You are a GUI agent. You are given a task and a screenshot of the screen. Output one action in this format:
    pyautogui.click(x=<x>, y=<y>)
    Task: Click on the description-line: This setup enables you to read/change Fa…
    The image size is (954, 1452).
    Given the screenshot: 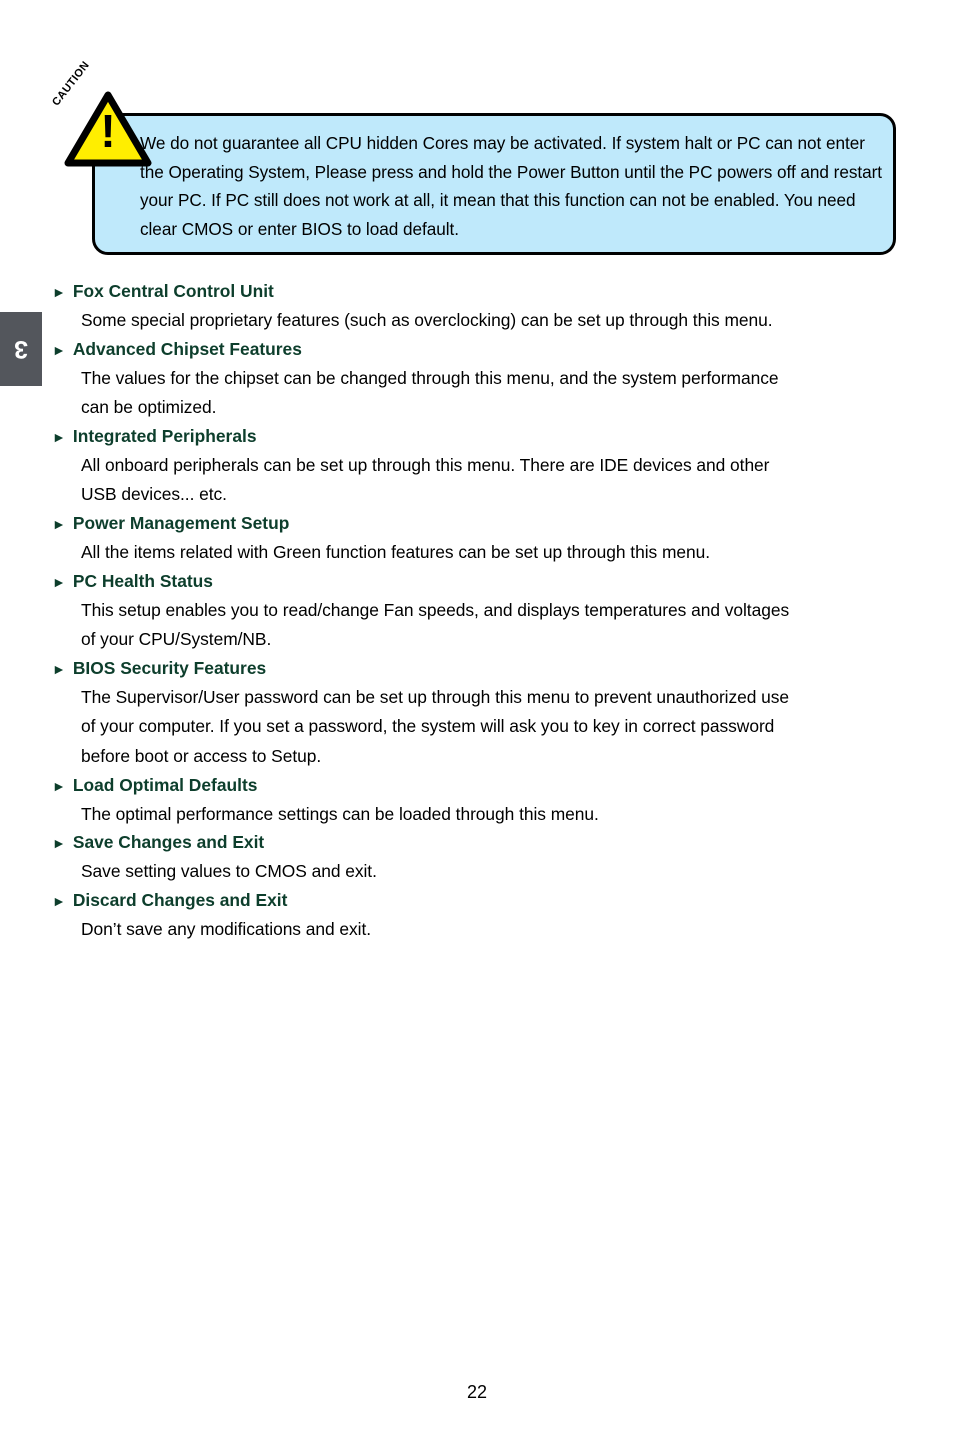 What is the action you would take?
    pyautogui.click(x=435, y=609)
    